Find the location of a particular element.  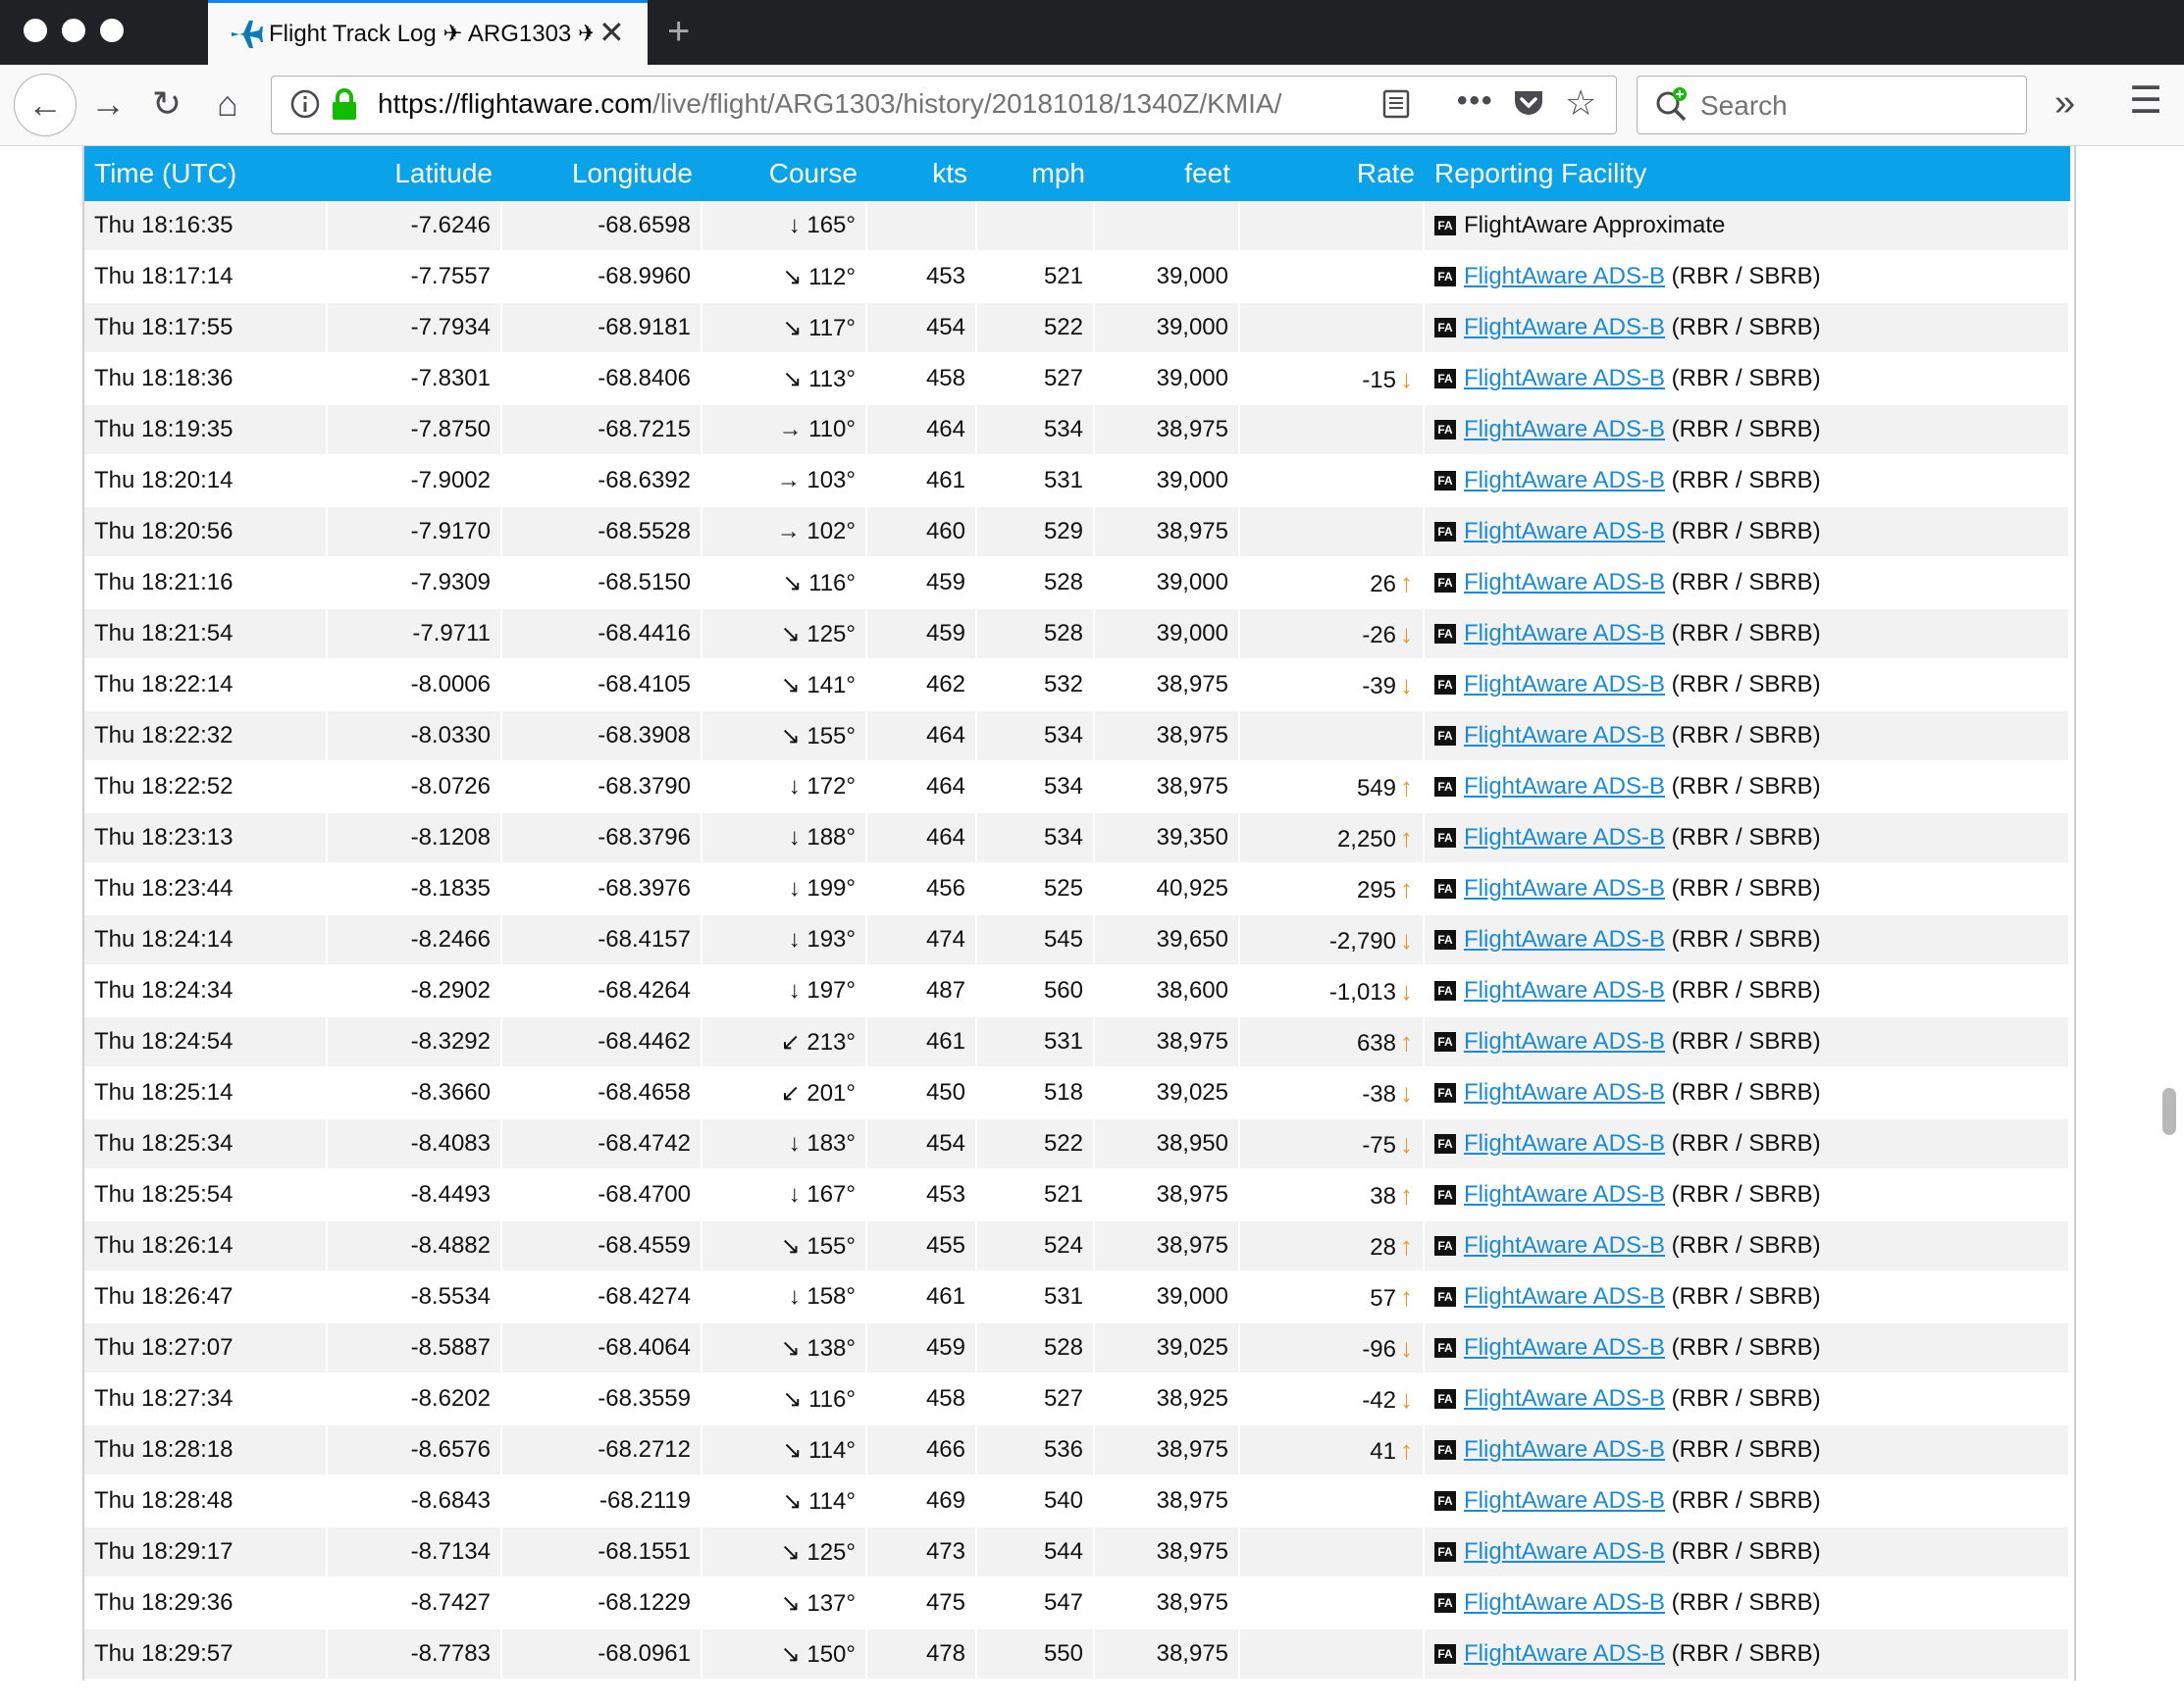

window-close-button is located at coordinates (35, 30).